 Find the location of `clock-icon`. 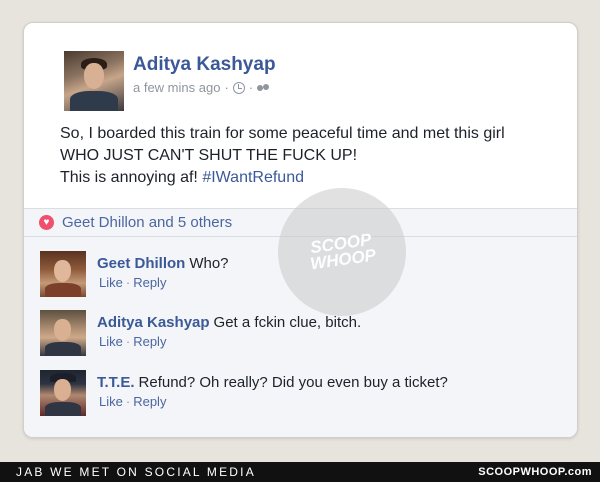

clock-icon is located at coordinates (238, 87).